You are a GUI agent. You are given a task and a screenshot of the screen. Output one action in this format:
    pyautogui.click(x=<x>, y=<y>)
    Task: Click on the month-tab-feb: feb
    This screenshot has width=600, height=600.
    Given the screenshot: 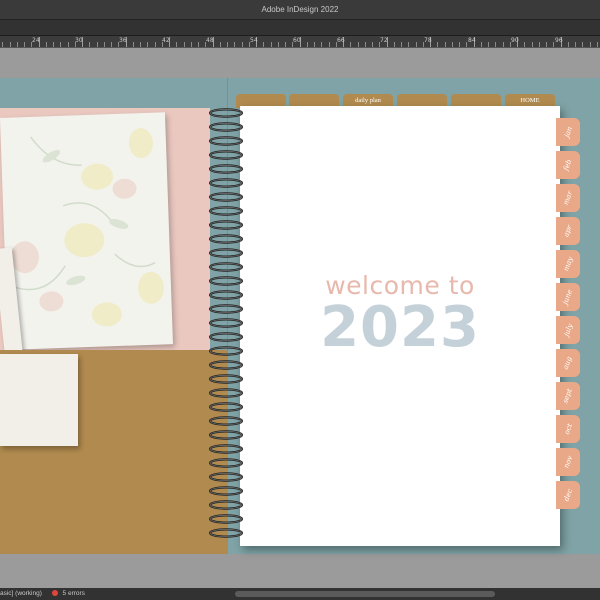 What is the action you would take?
    pyautogui.click(x=568, y=165)
    